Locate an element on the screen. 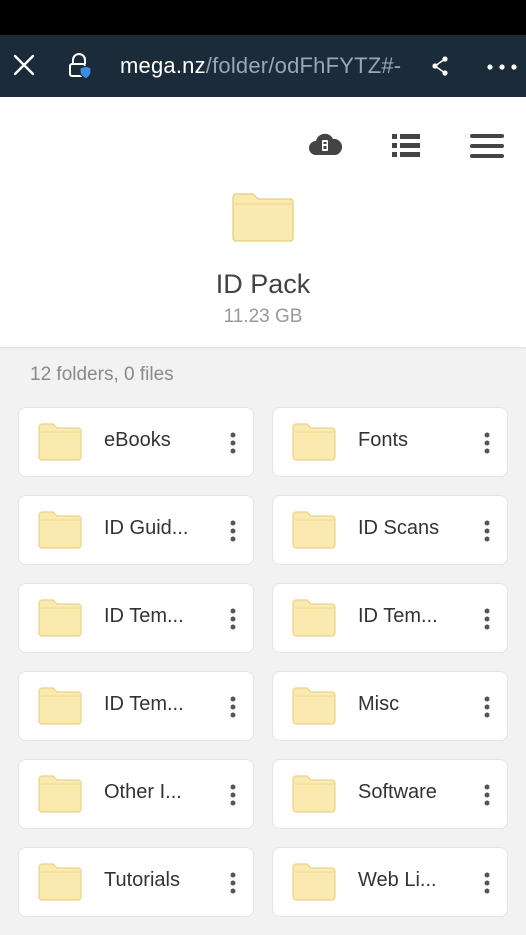 This screenshot has height=935, width=526. folder-tile: Tutorials is located at coordinates (136, 882).